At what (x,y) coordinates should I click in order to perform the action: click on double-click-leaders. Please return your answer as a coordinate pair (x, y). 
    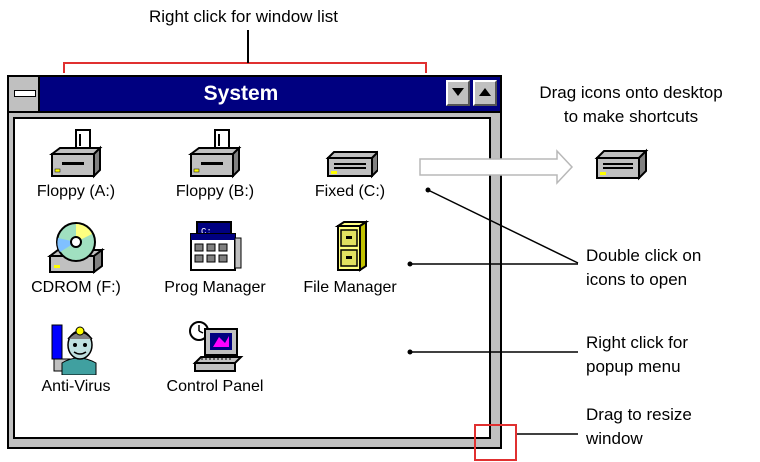
    Looking at the image, I should click on (493, 227).